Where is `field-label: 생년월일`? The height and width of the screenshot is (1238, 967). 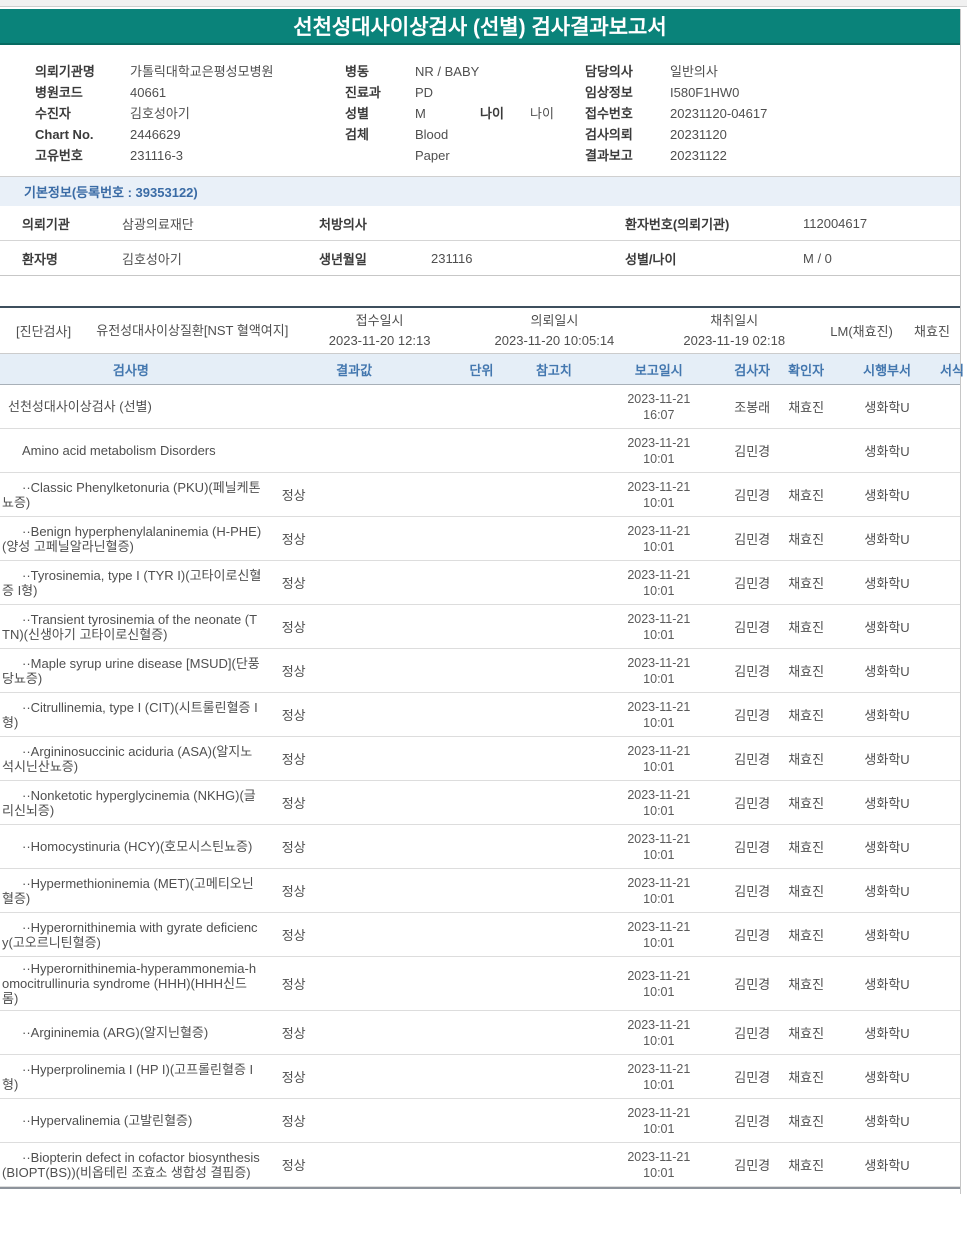
field-label: 생년월일 is located at coordinates (343, 259).